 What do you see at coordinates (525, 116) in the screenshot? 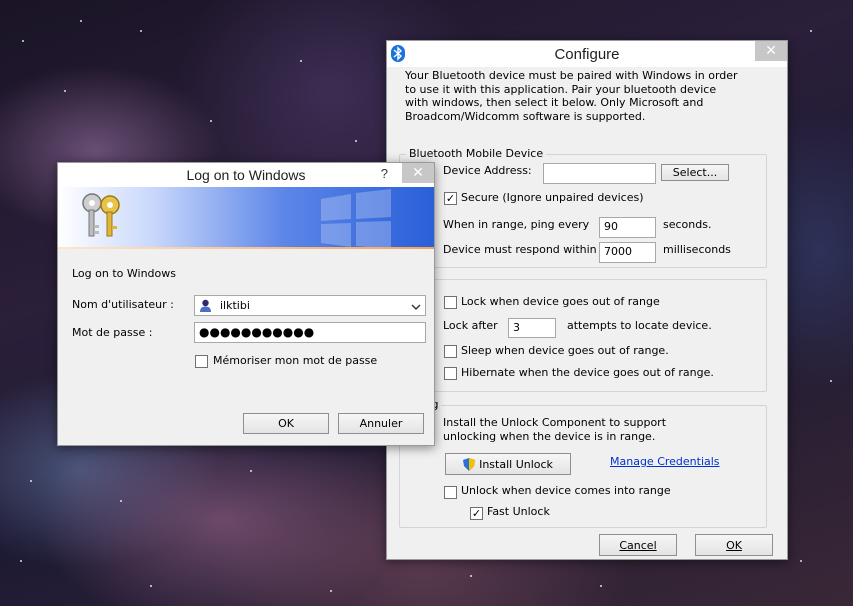
I see `intro-line: Broadcom/Widcomm software is supported.` at bounding box center [525, 116].